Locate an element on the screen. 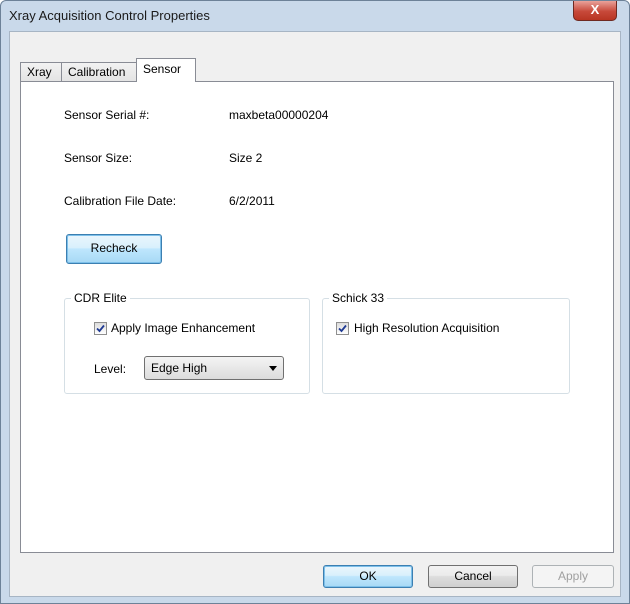 This screenshot has height=604, width=630. window-title: Xray Acquisition Control Properties is located at coordinates (109, 15).